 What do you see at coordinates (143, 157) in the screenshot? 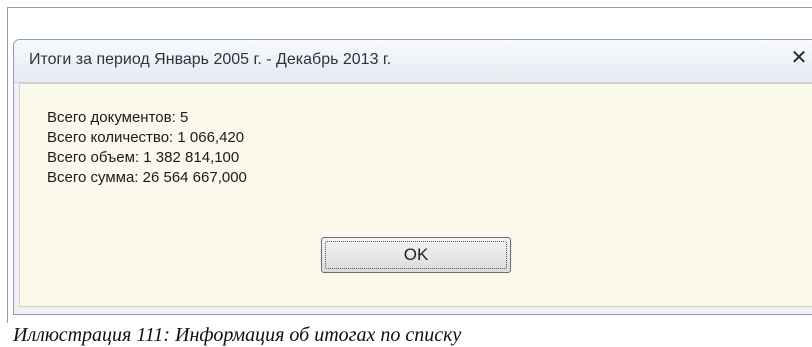
I see `total-volume: Всего объем: 1 382 814,100` at bounding box center [143, 157].